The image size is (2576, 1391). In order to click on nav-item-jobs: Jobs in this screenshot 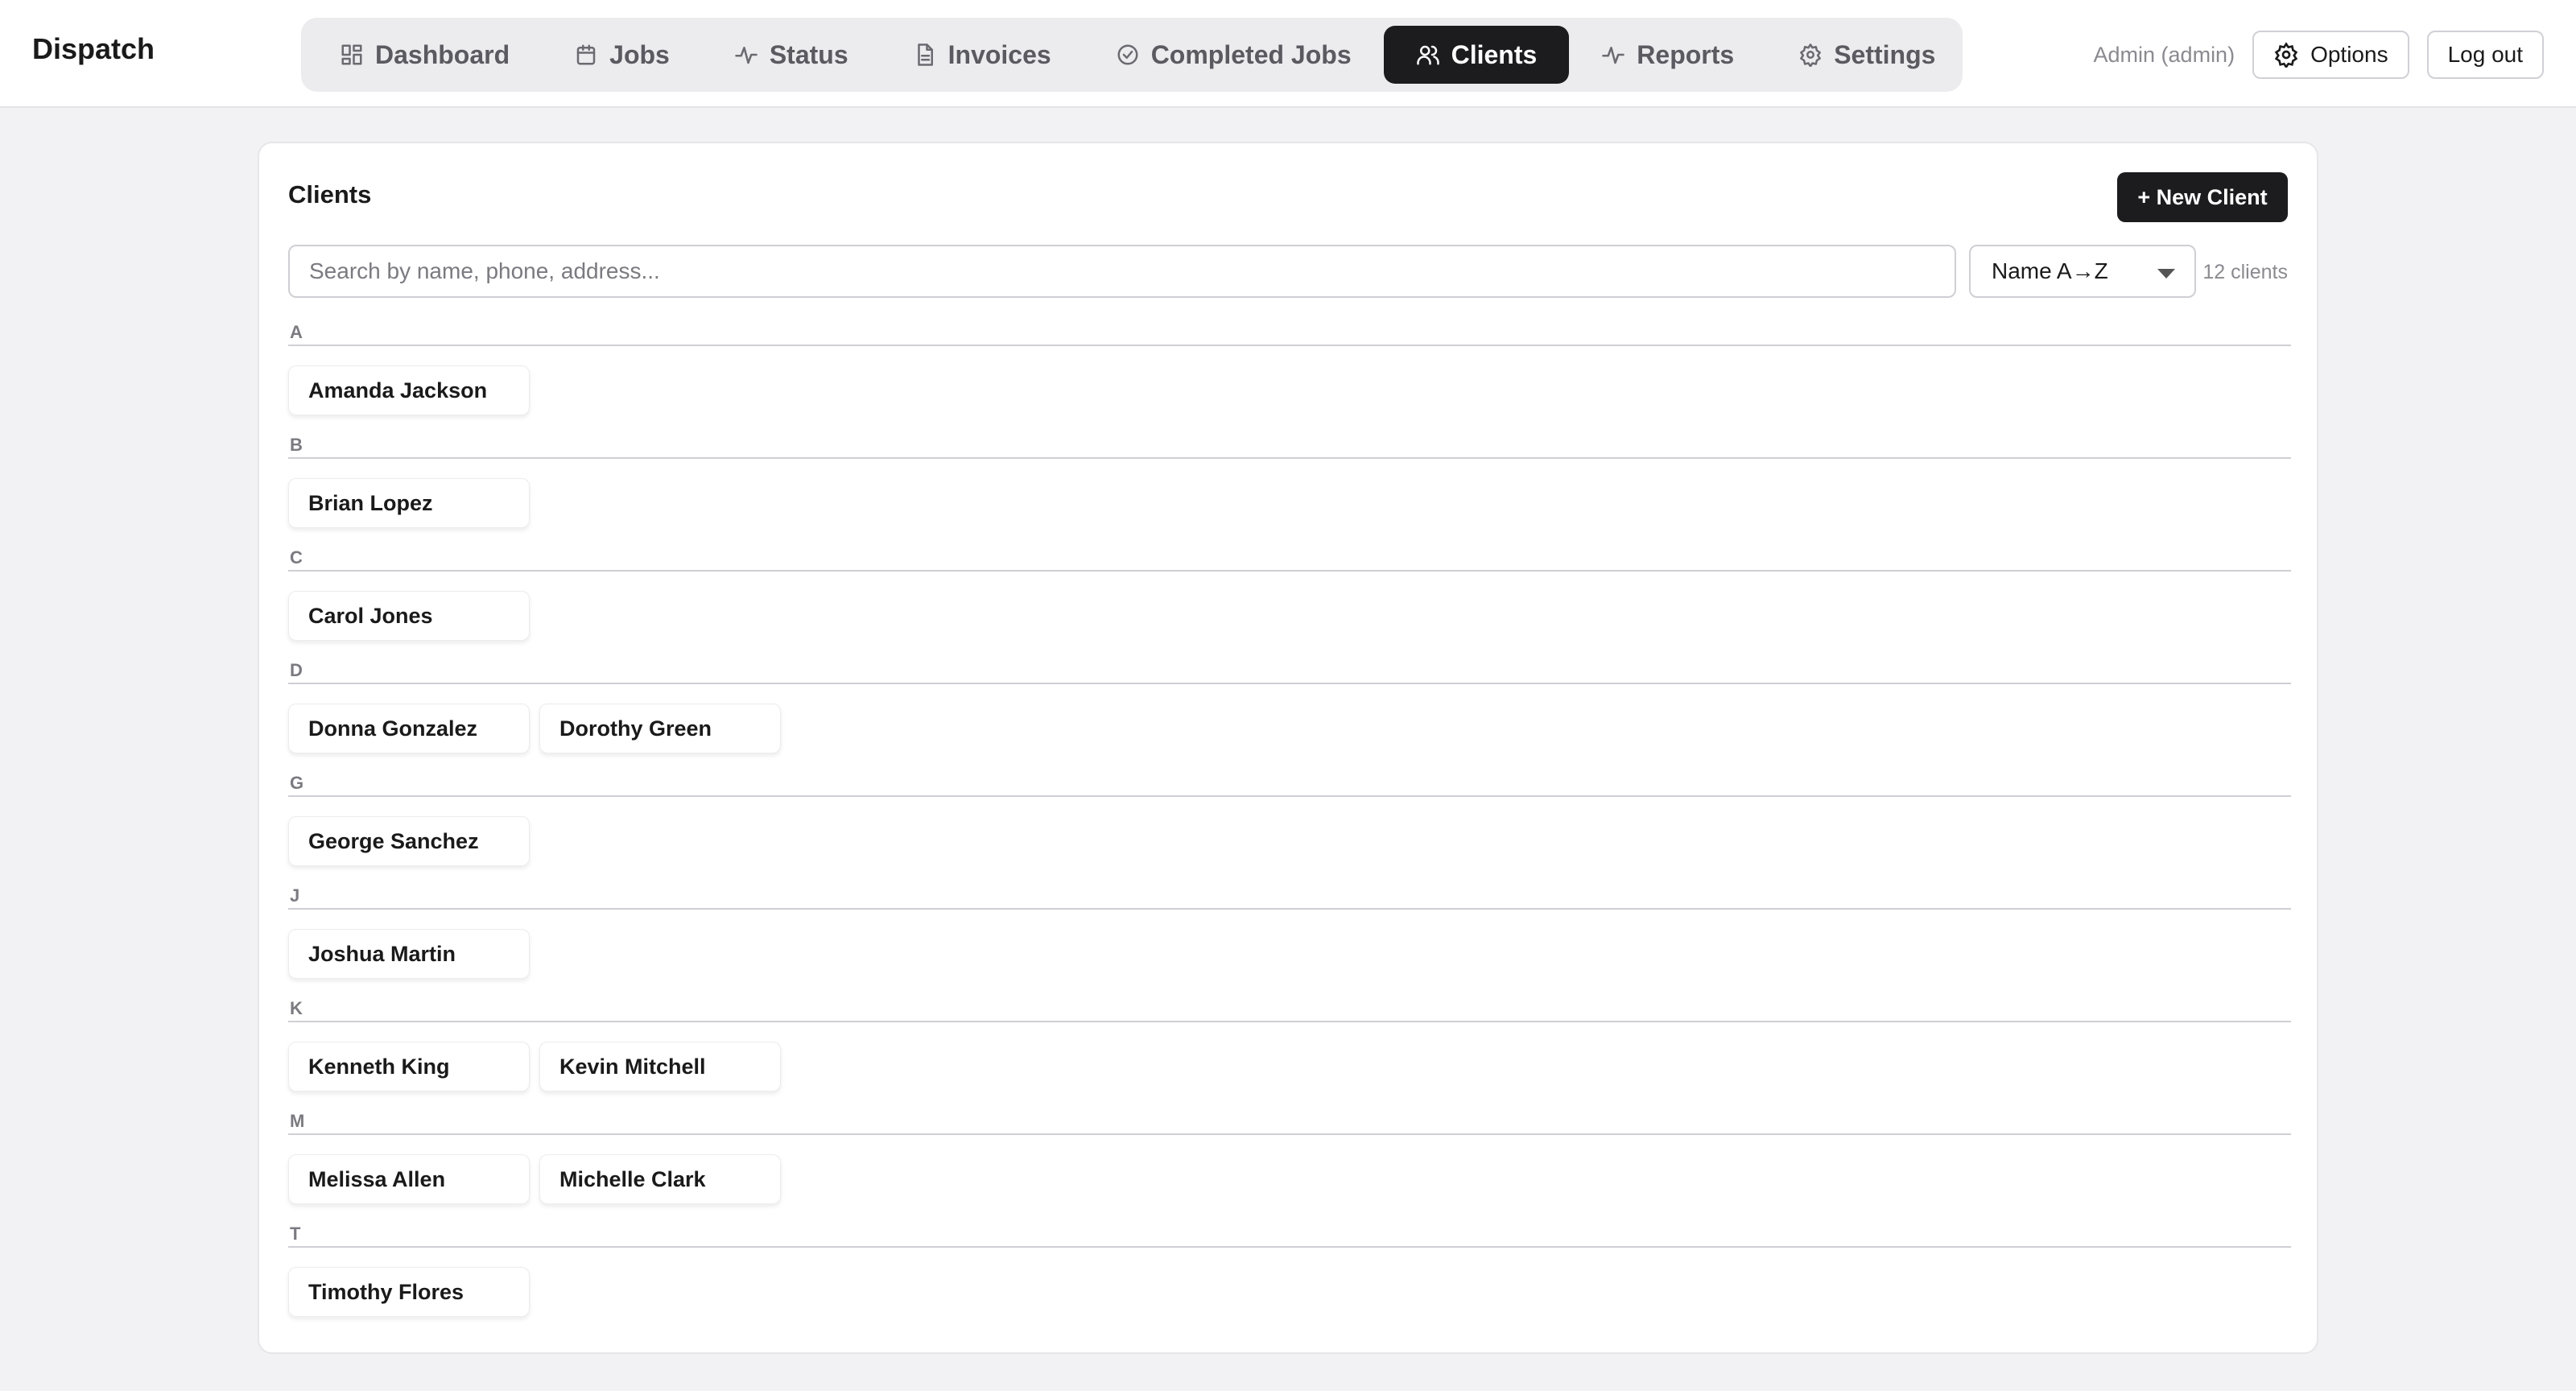, I will do `click(622, 55)`.